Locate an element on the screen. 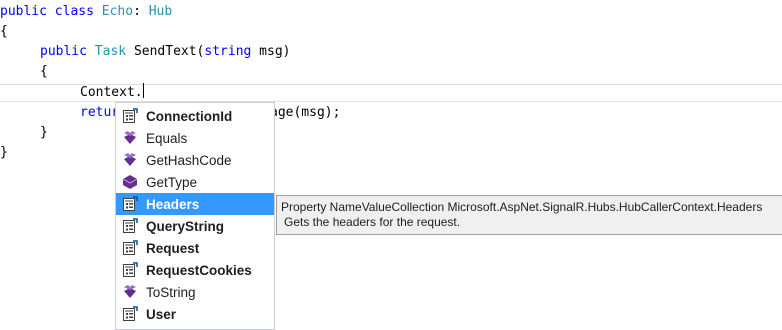 The width and height of the screenshot is (782, 330). completion-item-label: QueryString is located at coordinates (185, 226).